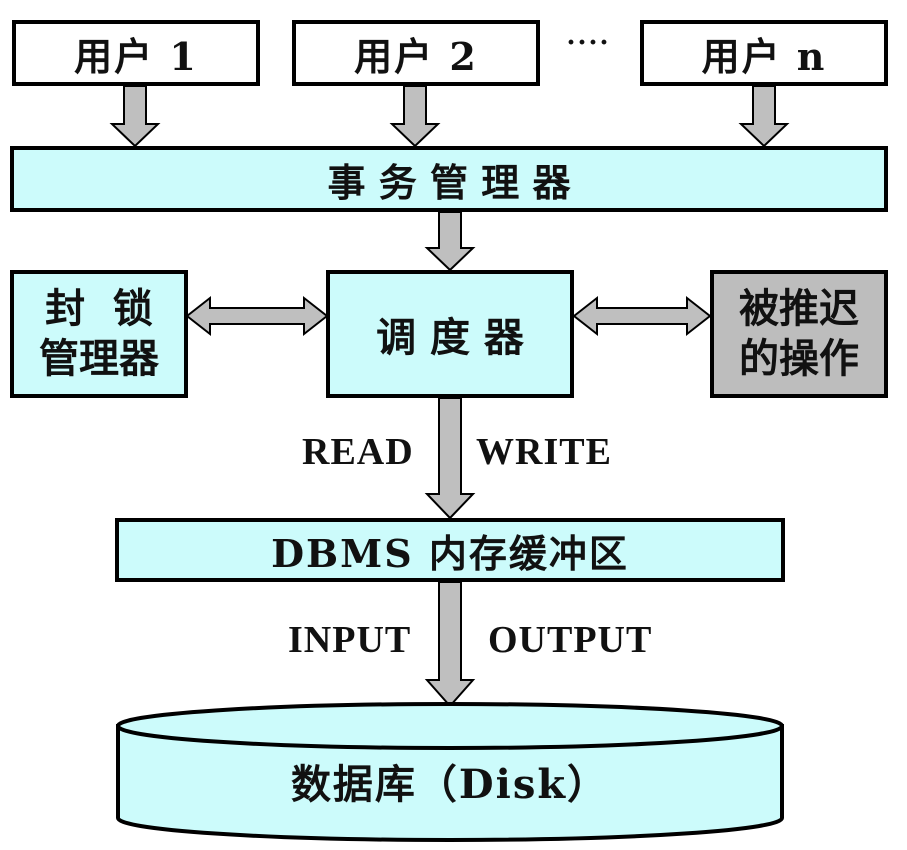  What do you see at coordinates (588, 42) in the screenshot?
I see `user-ellipsis: ····` at bounding box center [588, 42].